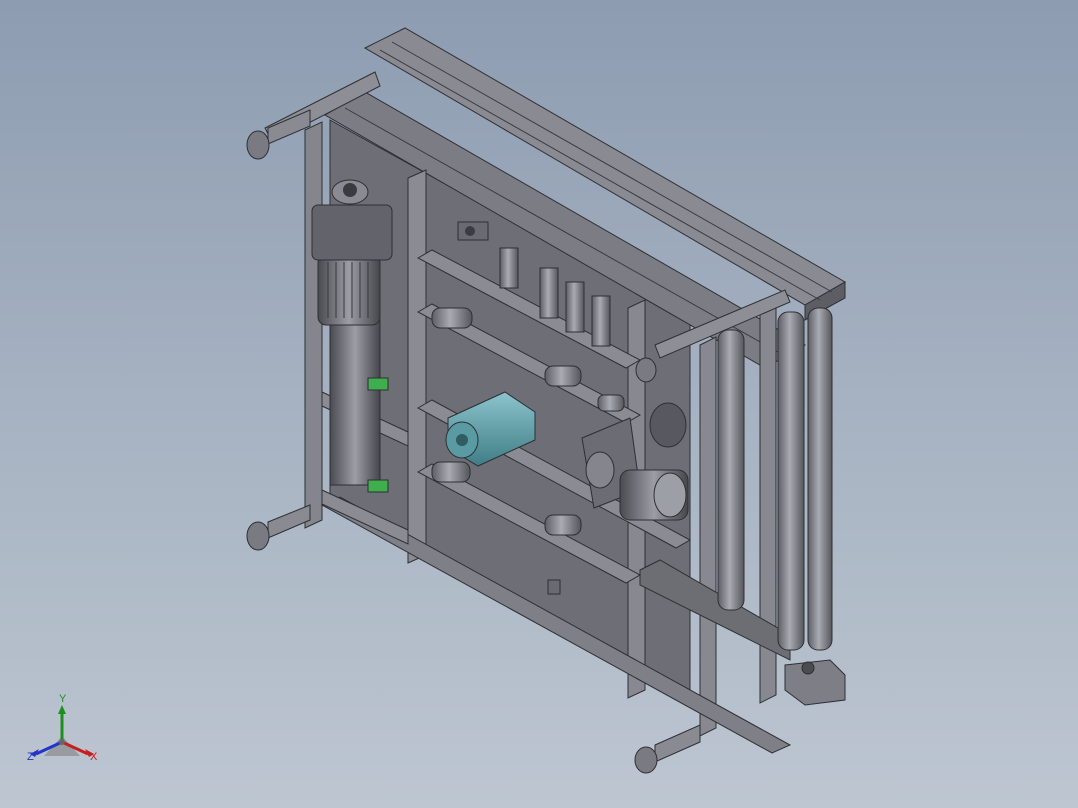  Describe the element at coordinates (677, 743) in the screenshot. I see `foot-bar-bottom` at that location.